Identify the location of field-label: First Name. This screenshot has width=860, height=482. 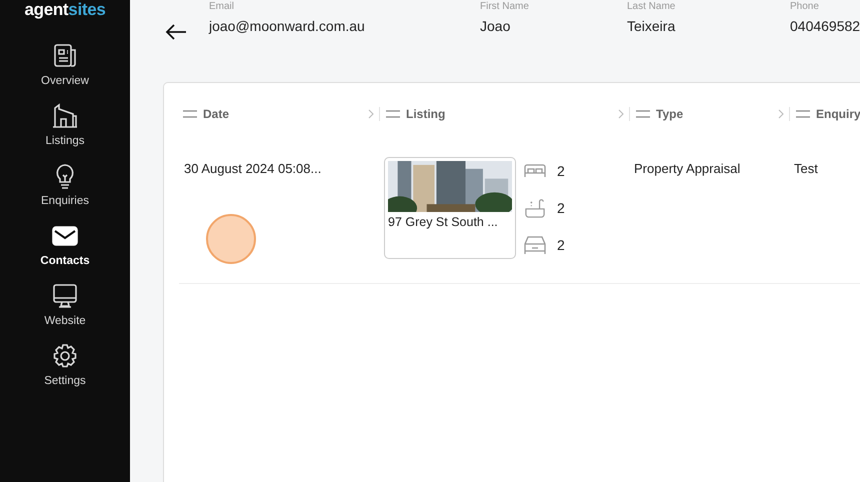
(504, 7).